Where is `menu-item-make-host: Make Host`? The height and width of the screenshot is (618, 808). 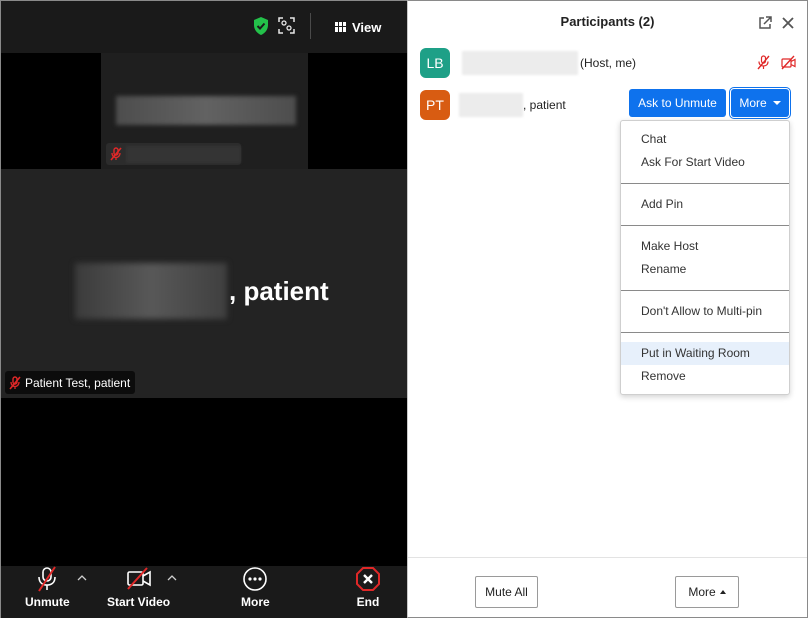
menu-item-make-host: Make Host is located at coordinates (705, 246).